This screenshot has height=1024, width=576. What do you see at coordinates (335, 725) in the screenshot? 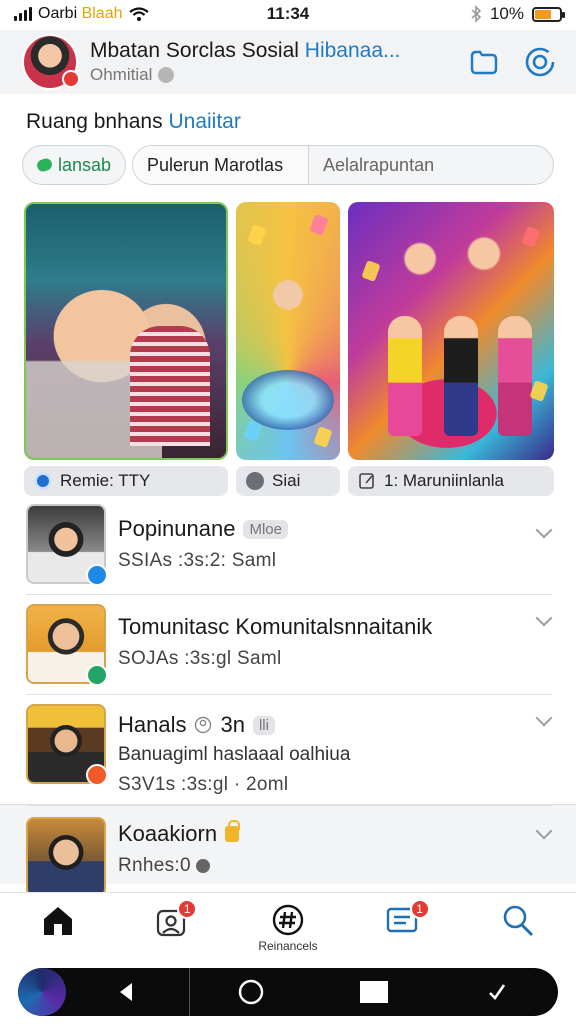
I see `list-item-title: Hanals 3n lli` at bounding box center [335, 725].